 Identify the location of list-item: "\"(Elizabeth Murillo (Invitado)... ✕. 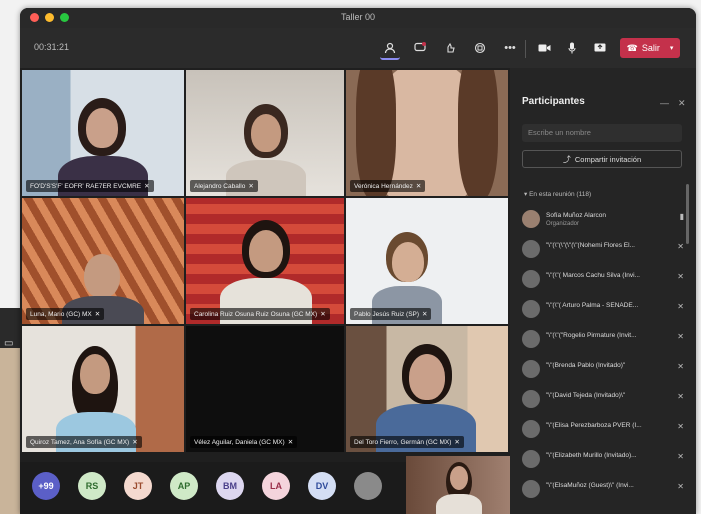
(604, 461).